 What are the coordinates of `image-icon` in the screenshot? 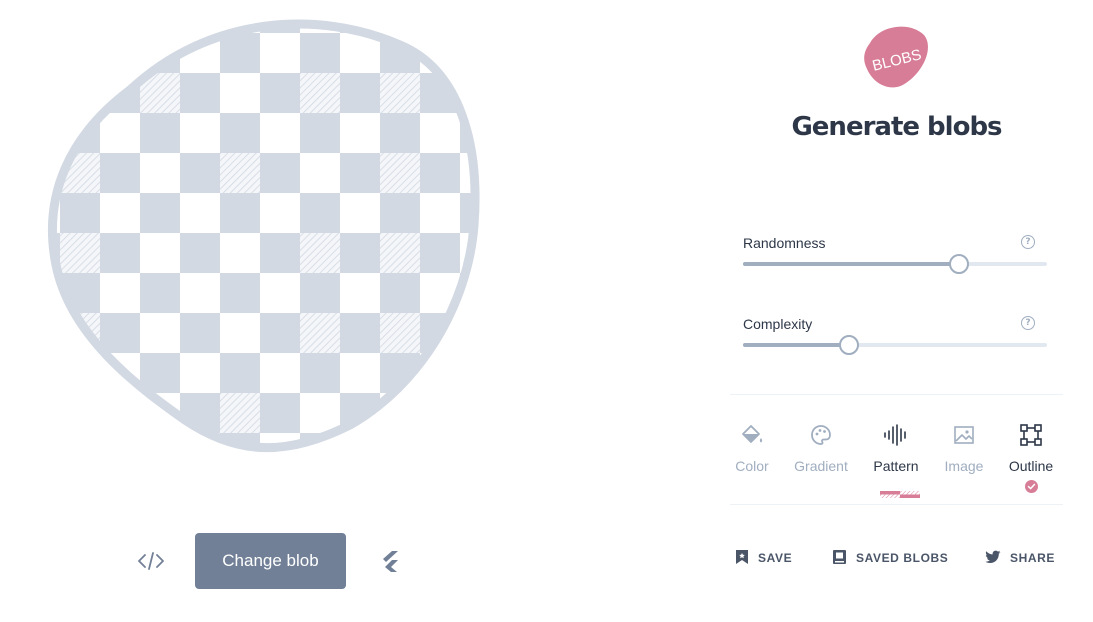 It's located at (964, 435).